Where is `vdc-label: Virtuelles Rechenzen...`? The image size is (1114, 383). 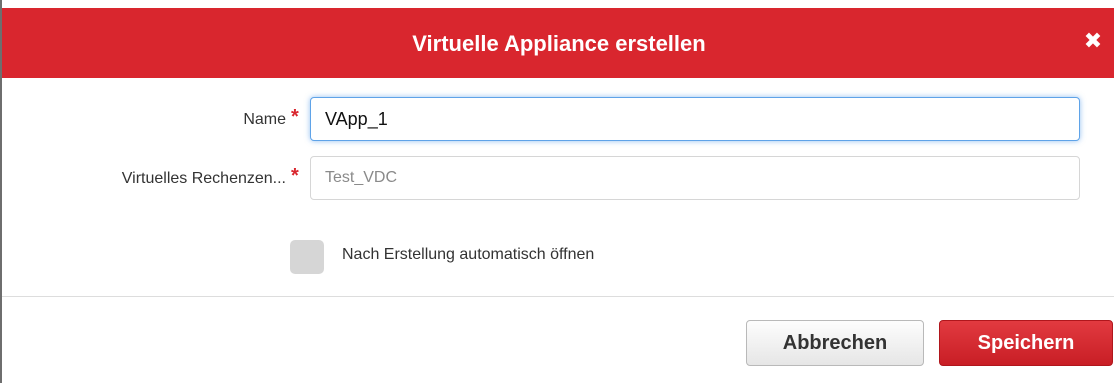 vdc-label: Virtuelles Rechenzen... is located at coordinates (203, 178).